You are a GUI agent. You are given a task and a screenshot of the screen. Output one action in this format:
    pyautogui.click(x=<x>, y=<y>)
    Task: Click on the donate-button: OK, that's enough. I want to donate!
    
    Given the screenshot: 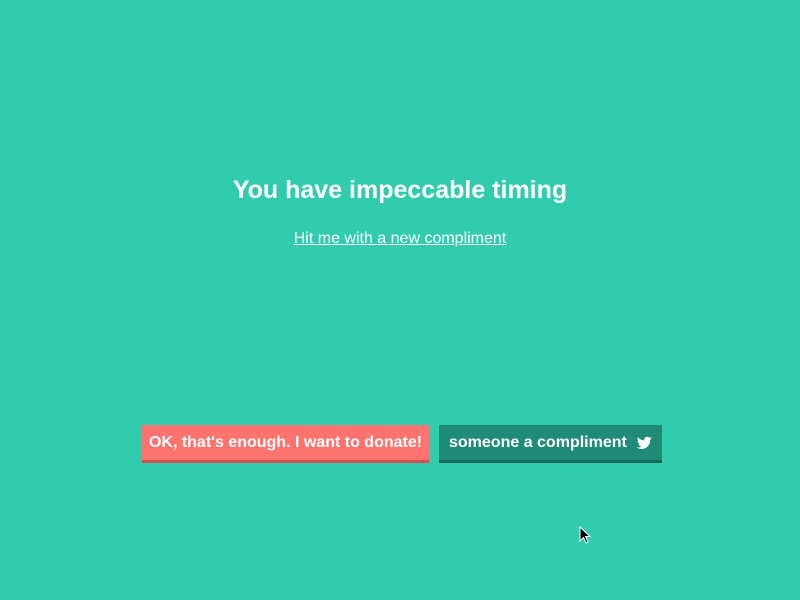 What is the action you would take?
    pyautogui.click(x=285, y=444)
    